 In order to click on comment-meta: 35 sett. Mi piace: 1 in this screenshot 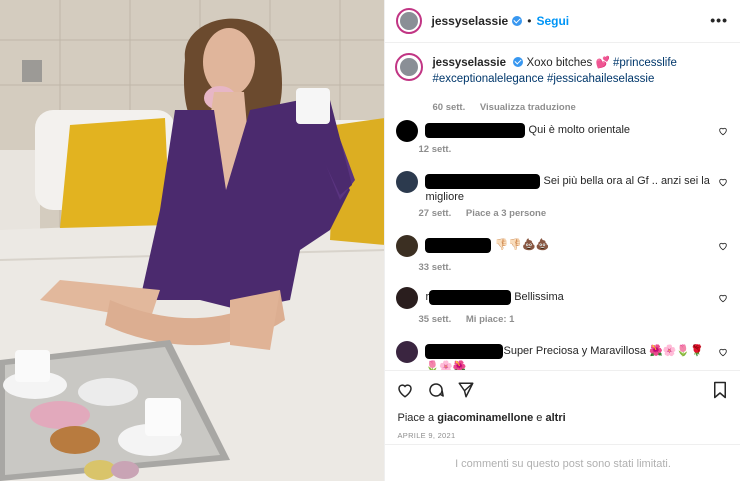, I will do `click(472, 319)`.